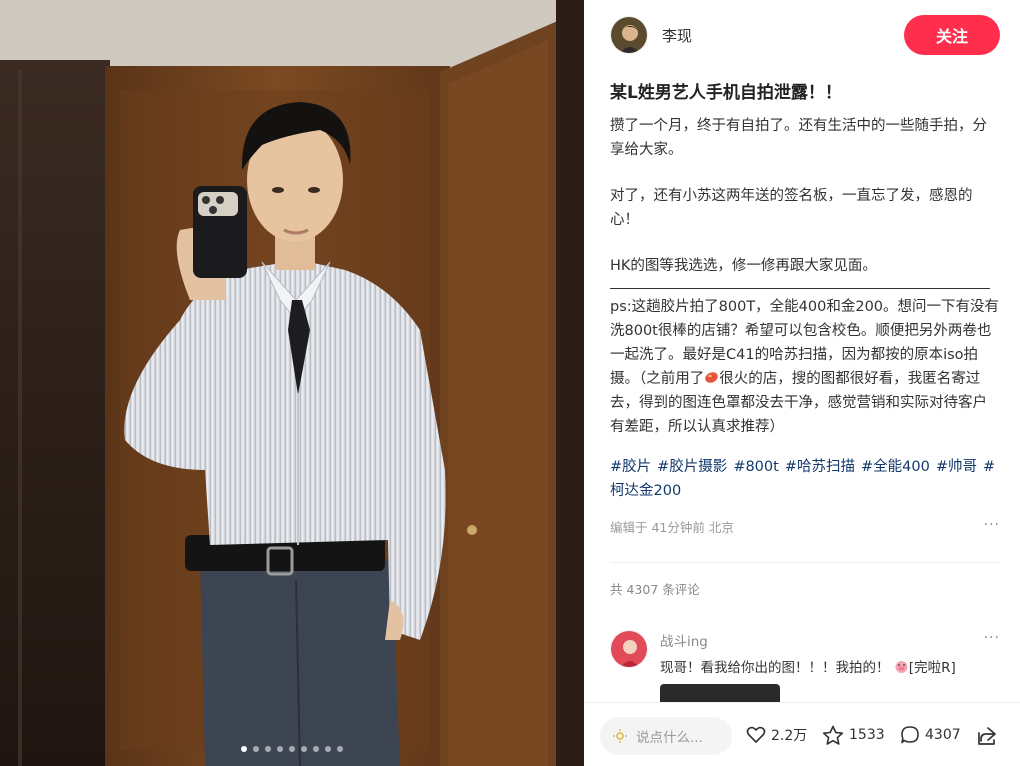 Image resolution: width=1020 pixels, height=766 pixels. I want to click on comment-bubble-icon, so click(910, 735).